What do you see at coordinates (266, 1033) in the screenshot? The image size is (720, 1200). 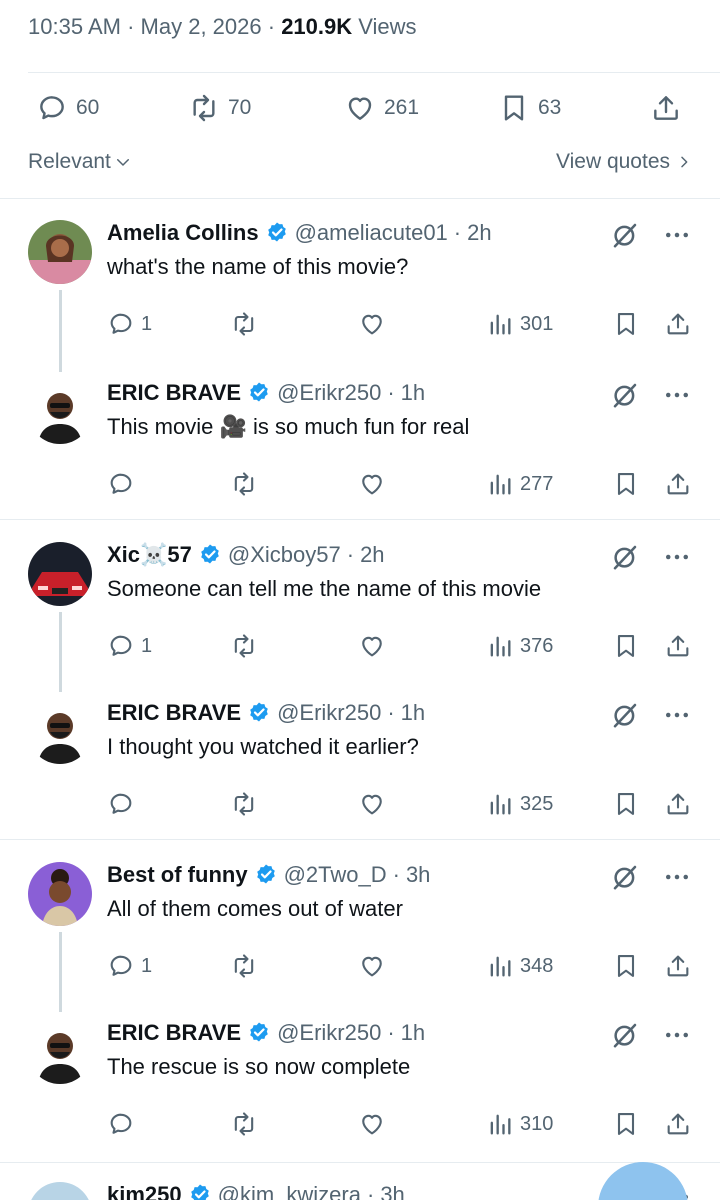 I see `reply-header: ERIC BRAVE @Erikr250 · 1h` at bounding box center [266, 1033].